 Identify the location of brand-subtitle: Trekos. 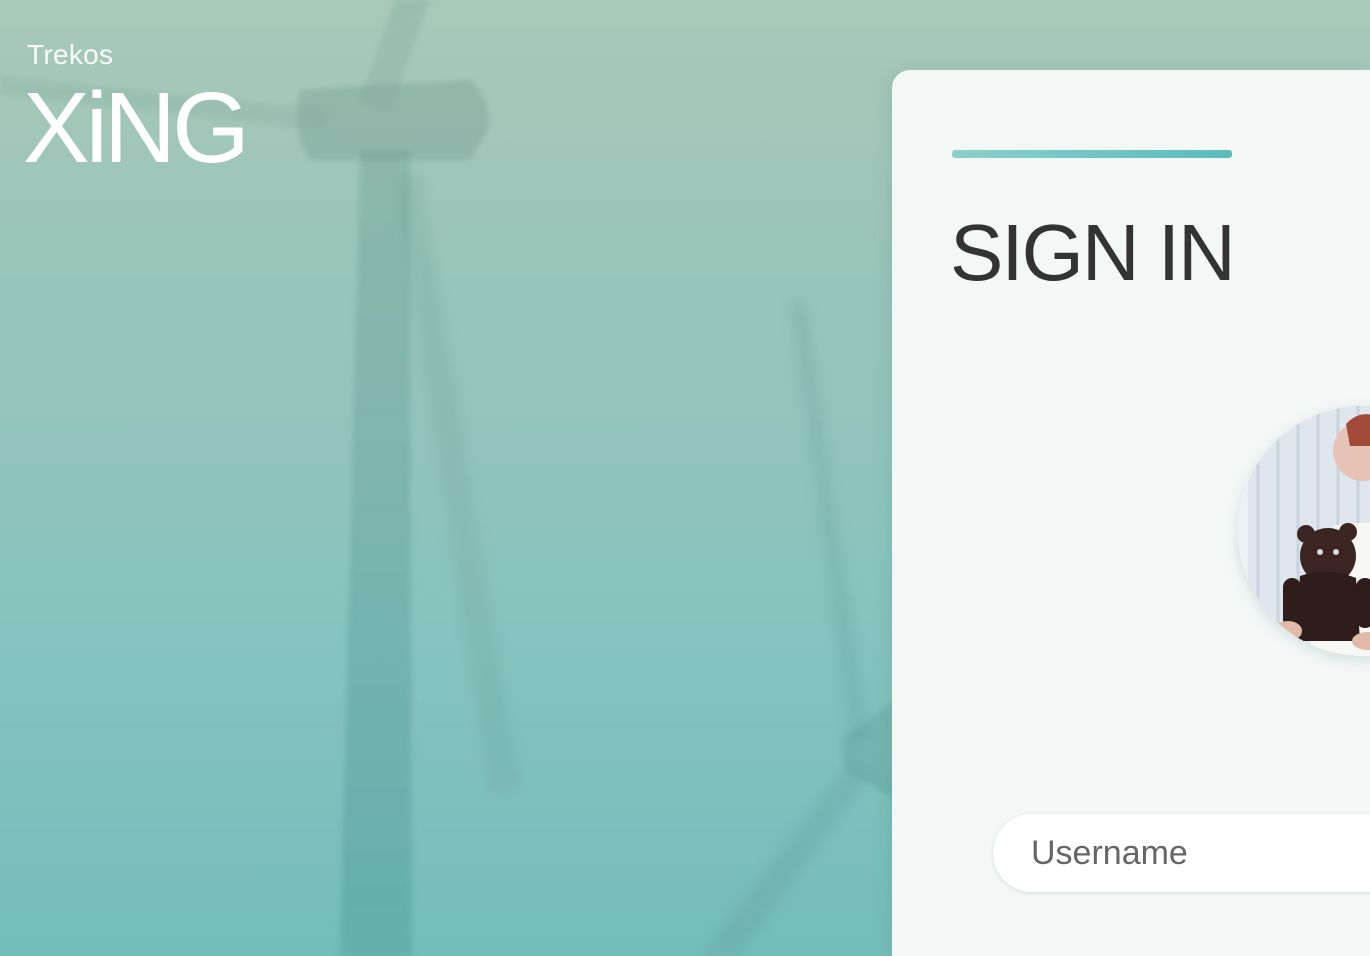
(70, 54).